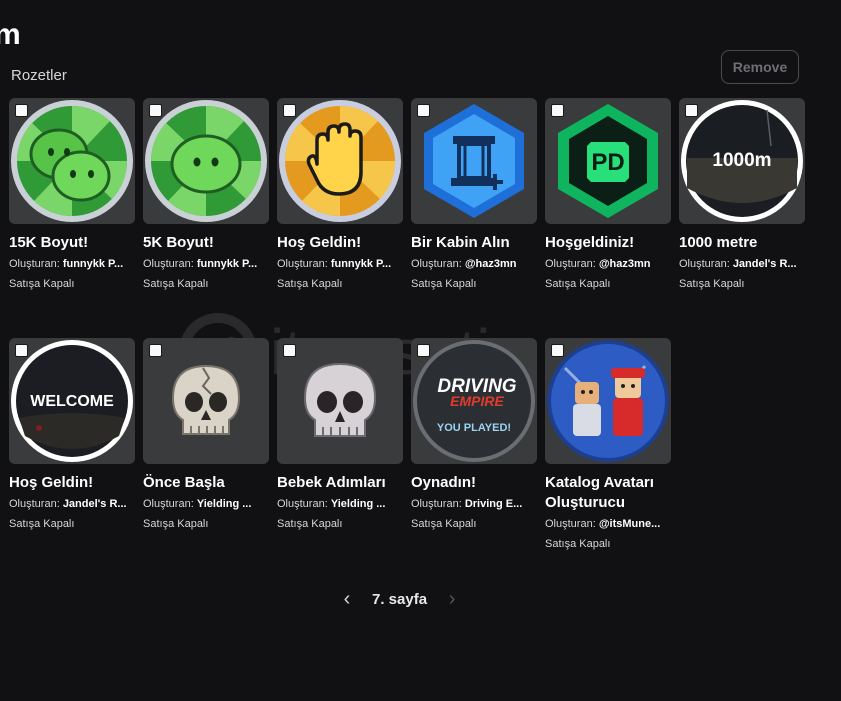 Image resolution: width=841 pixels, height=701 pixels. I want to click on page-indicator: 7. sayfa, so click(400, 599).